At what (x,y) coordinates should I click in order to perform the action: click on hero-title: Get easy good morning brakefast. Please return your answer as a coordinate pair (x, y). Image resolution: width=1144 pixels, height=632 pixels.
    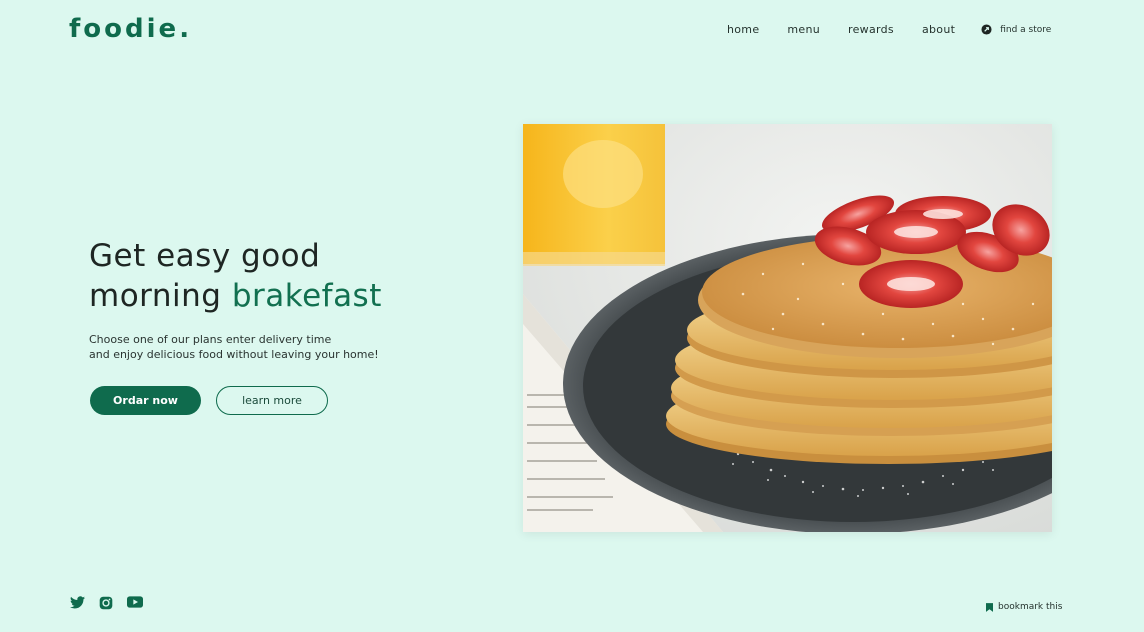
    Looking at the image, I should click on (235, 276).